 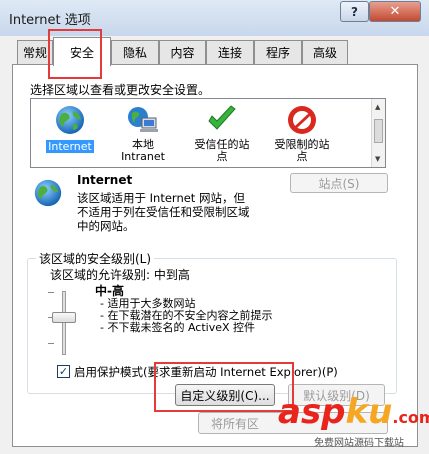 What do you see at coordinates (354, 11) in the screenshot?
I see `help-button: ?` at bounding box center [354, 11].